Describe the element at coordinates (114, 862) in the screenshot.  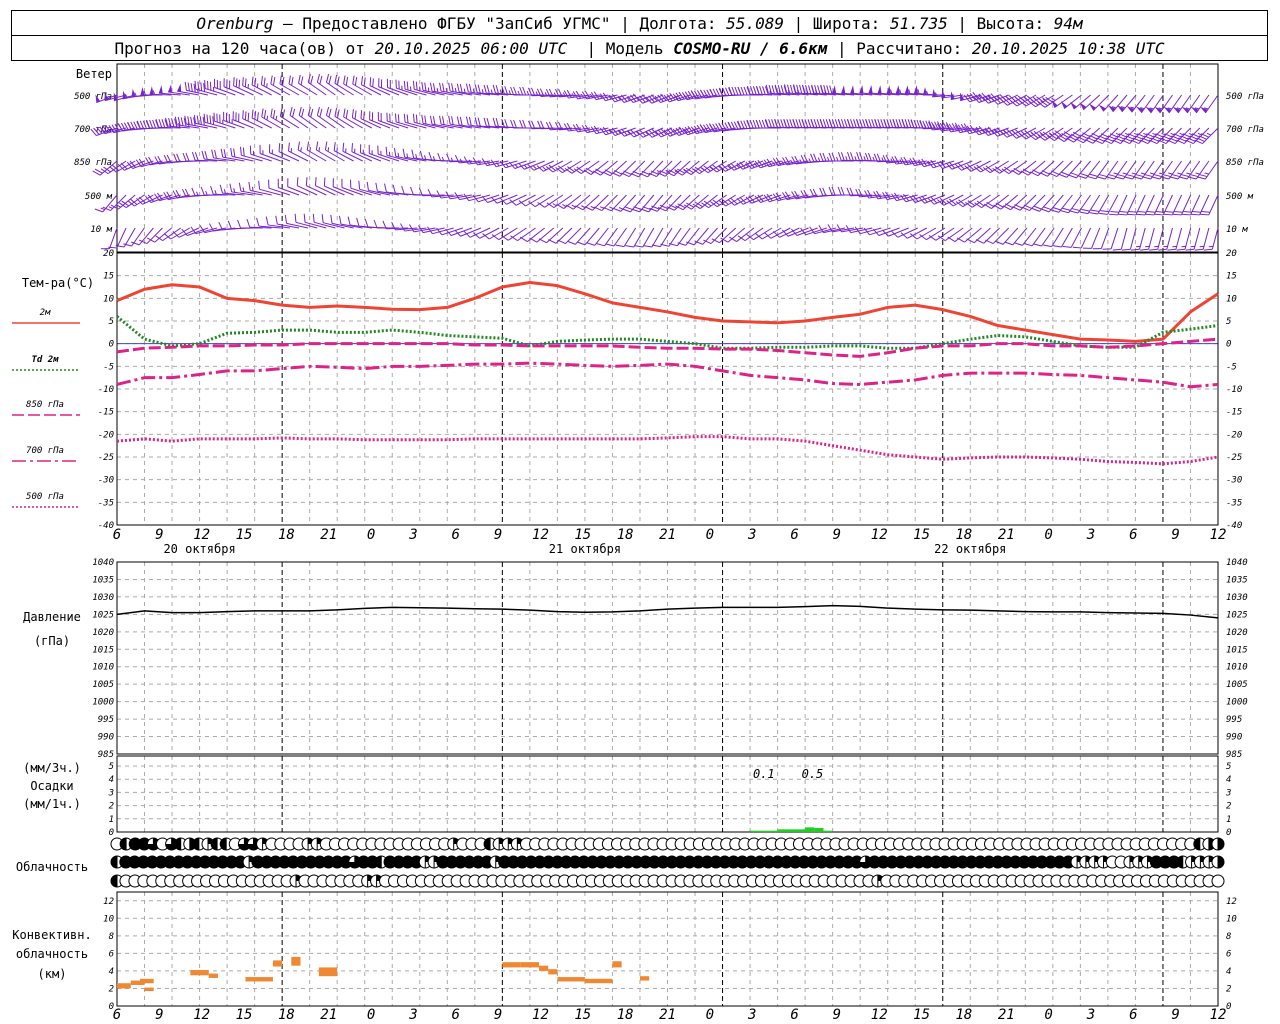
I see `cloud-cover-half` at that location.